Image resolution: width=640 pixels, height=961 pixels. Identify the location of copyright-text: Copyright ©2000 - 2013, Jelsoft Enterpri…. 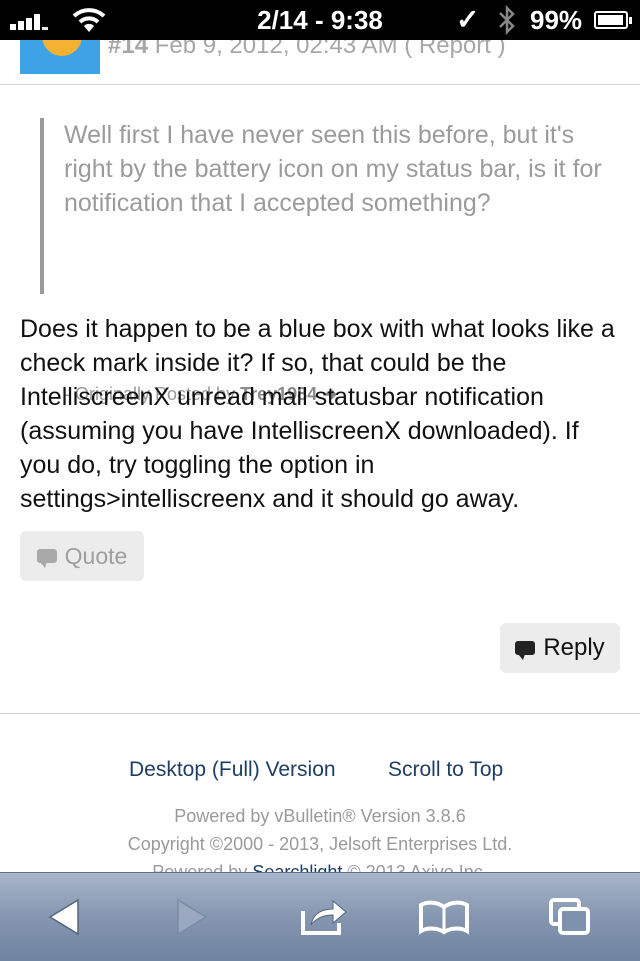
(320, 844).